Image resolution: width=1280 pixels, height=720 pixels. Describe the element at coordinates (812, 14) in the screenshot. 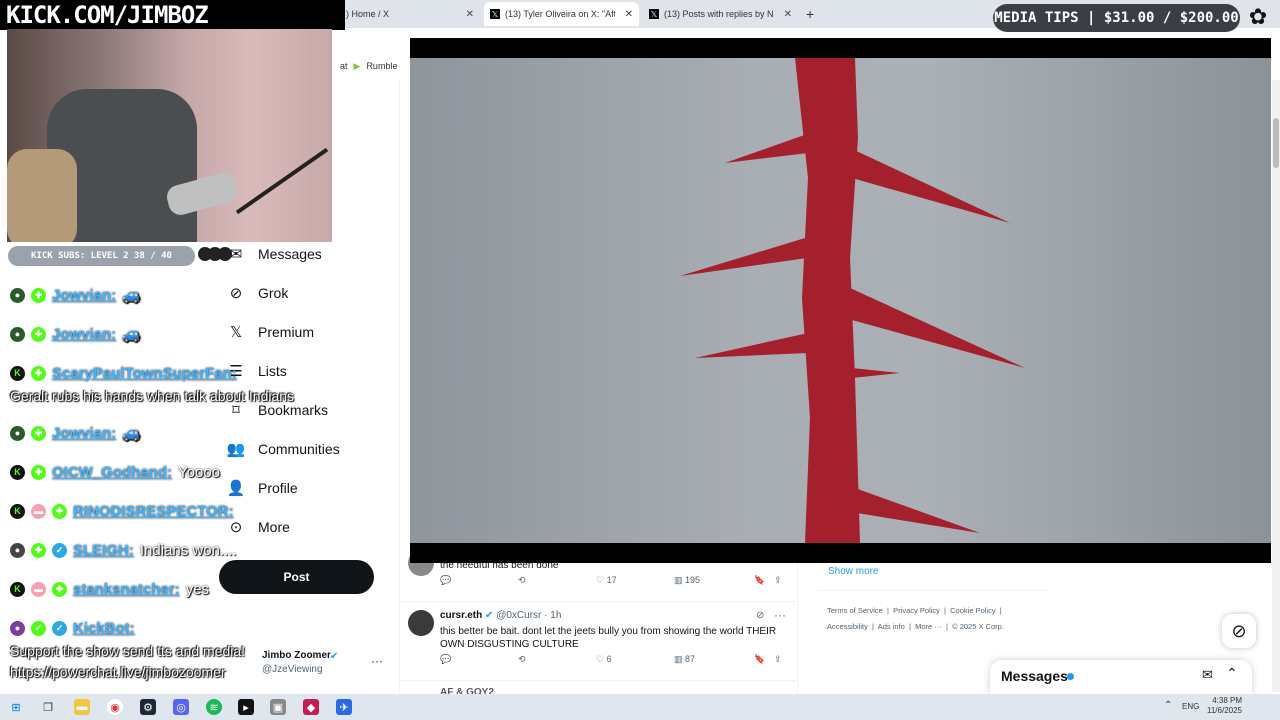

I see `new-tab-button: +` at that location.